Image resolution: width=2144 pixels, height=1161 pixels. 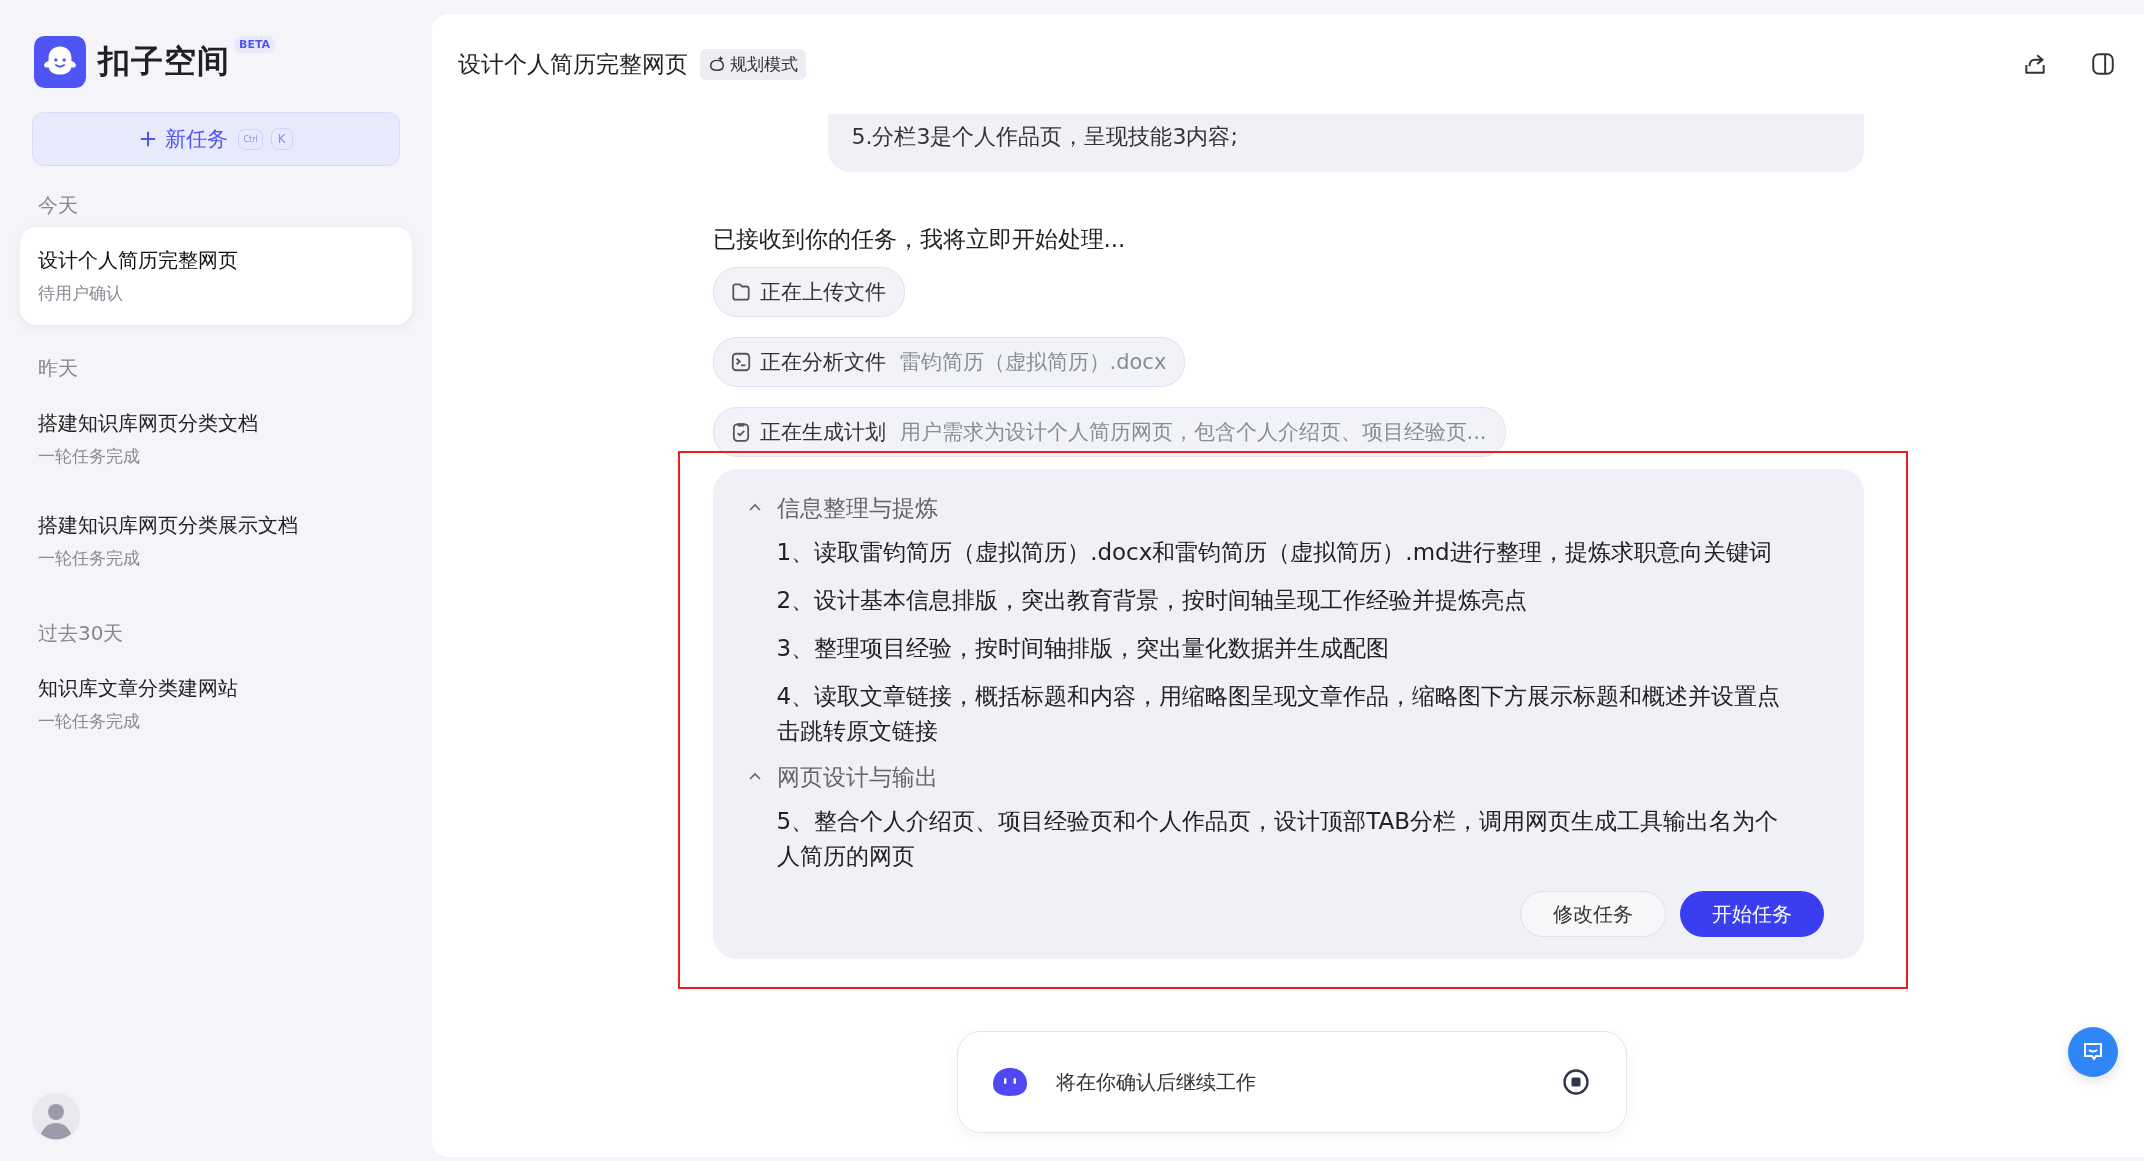 What do you see at coordinates (1281, 552) in the screenshot?
I see `plan-step: 1、读取雷钧简历（虚拟简历）.docx和雷钧简历（虚拟简历）.md进行整理，提炼求职意向关键词` at bounding box center [1281, 552].